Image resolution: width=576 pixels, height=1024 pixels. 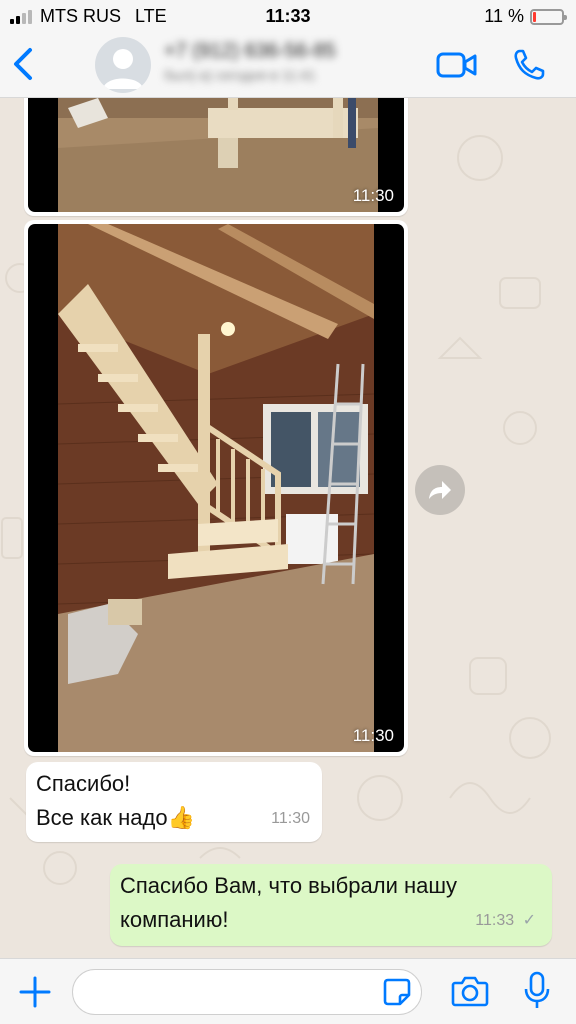 I want to click on phone-icon, so click(x=529, y=64).